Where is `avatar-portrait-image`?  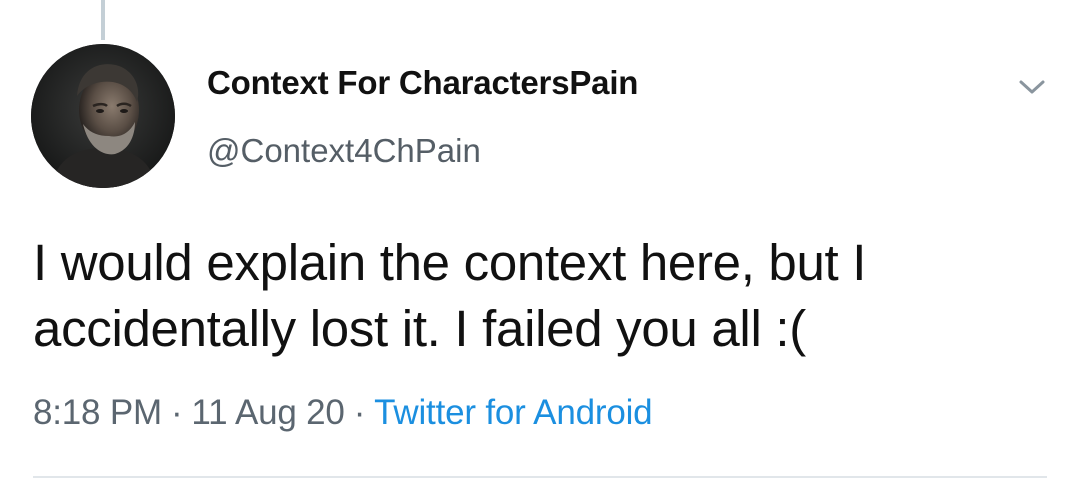
avatar-portrait-image is located at coordinates (103, 116).